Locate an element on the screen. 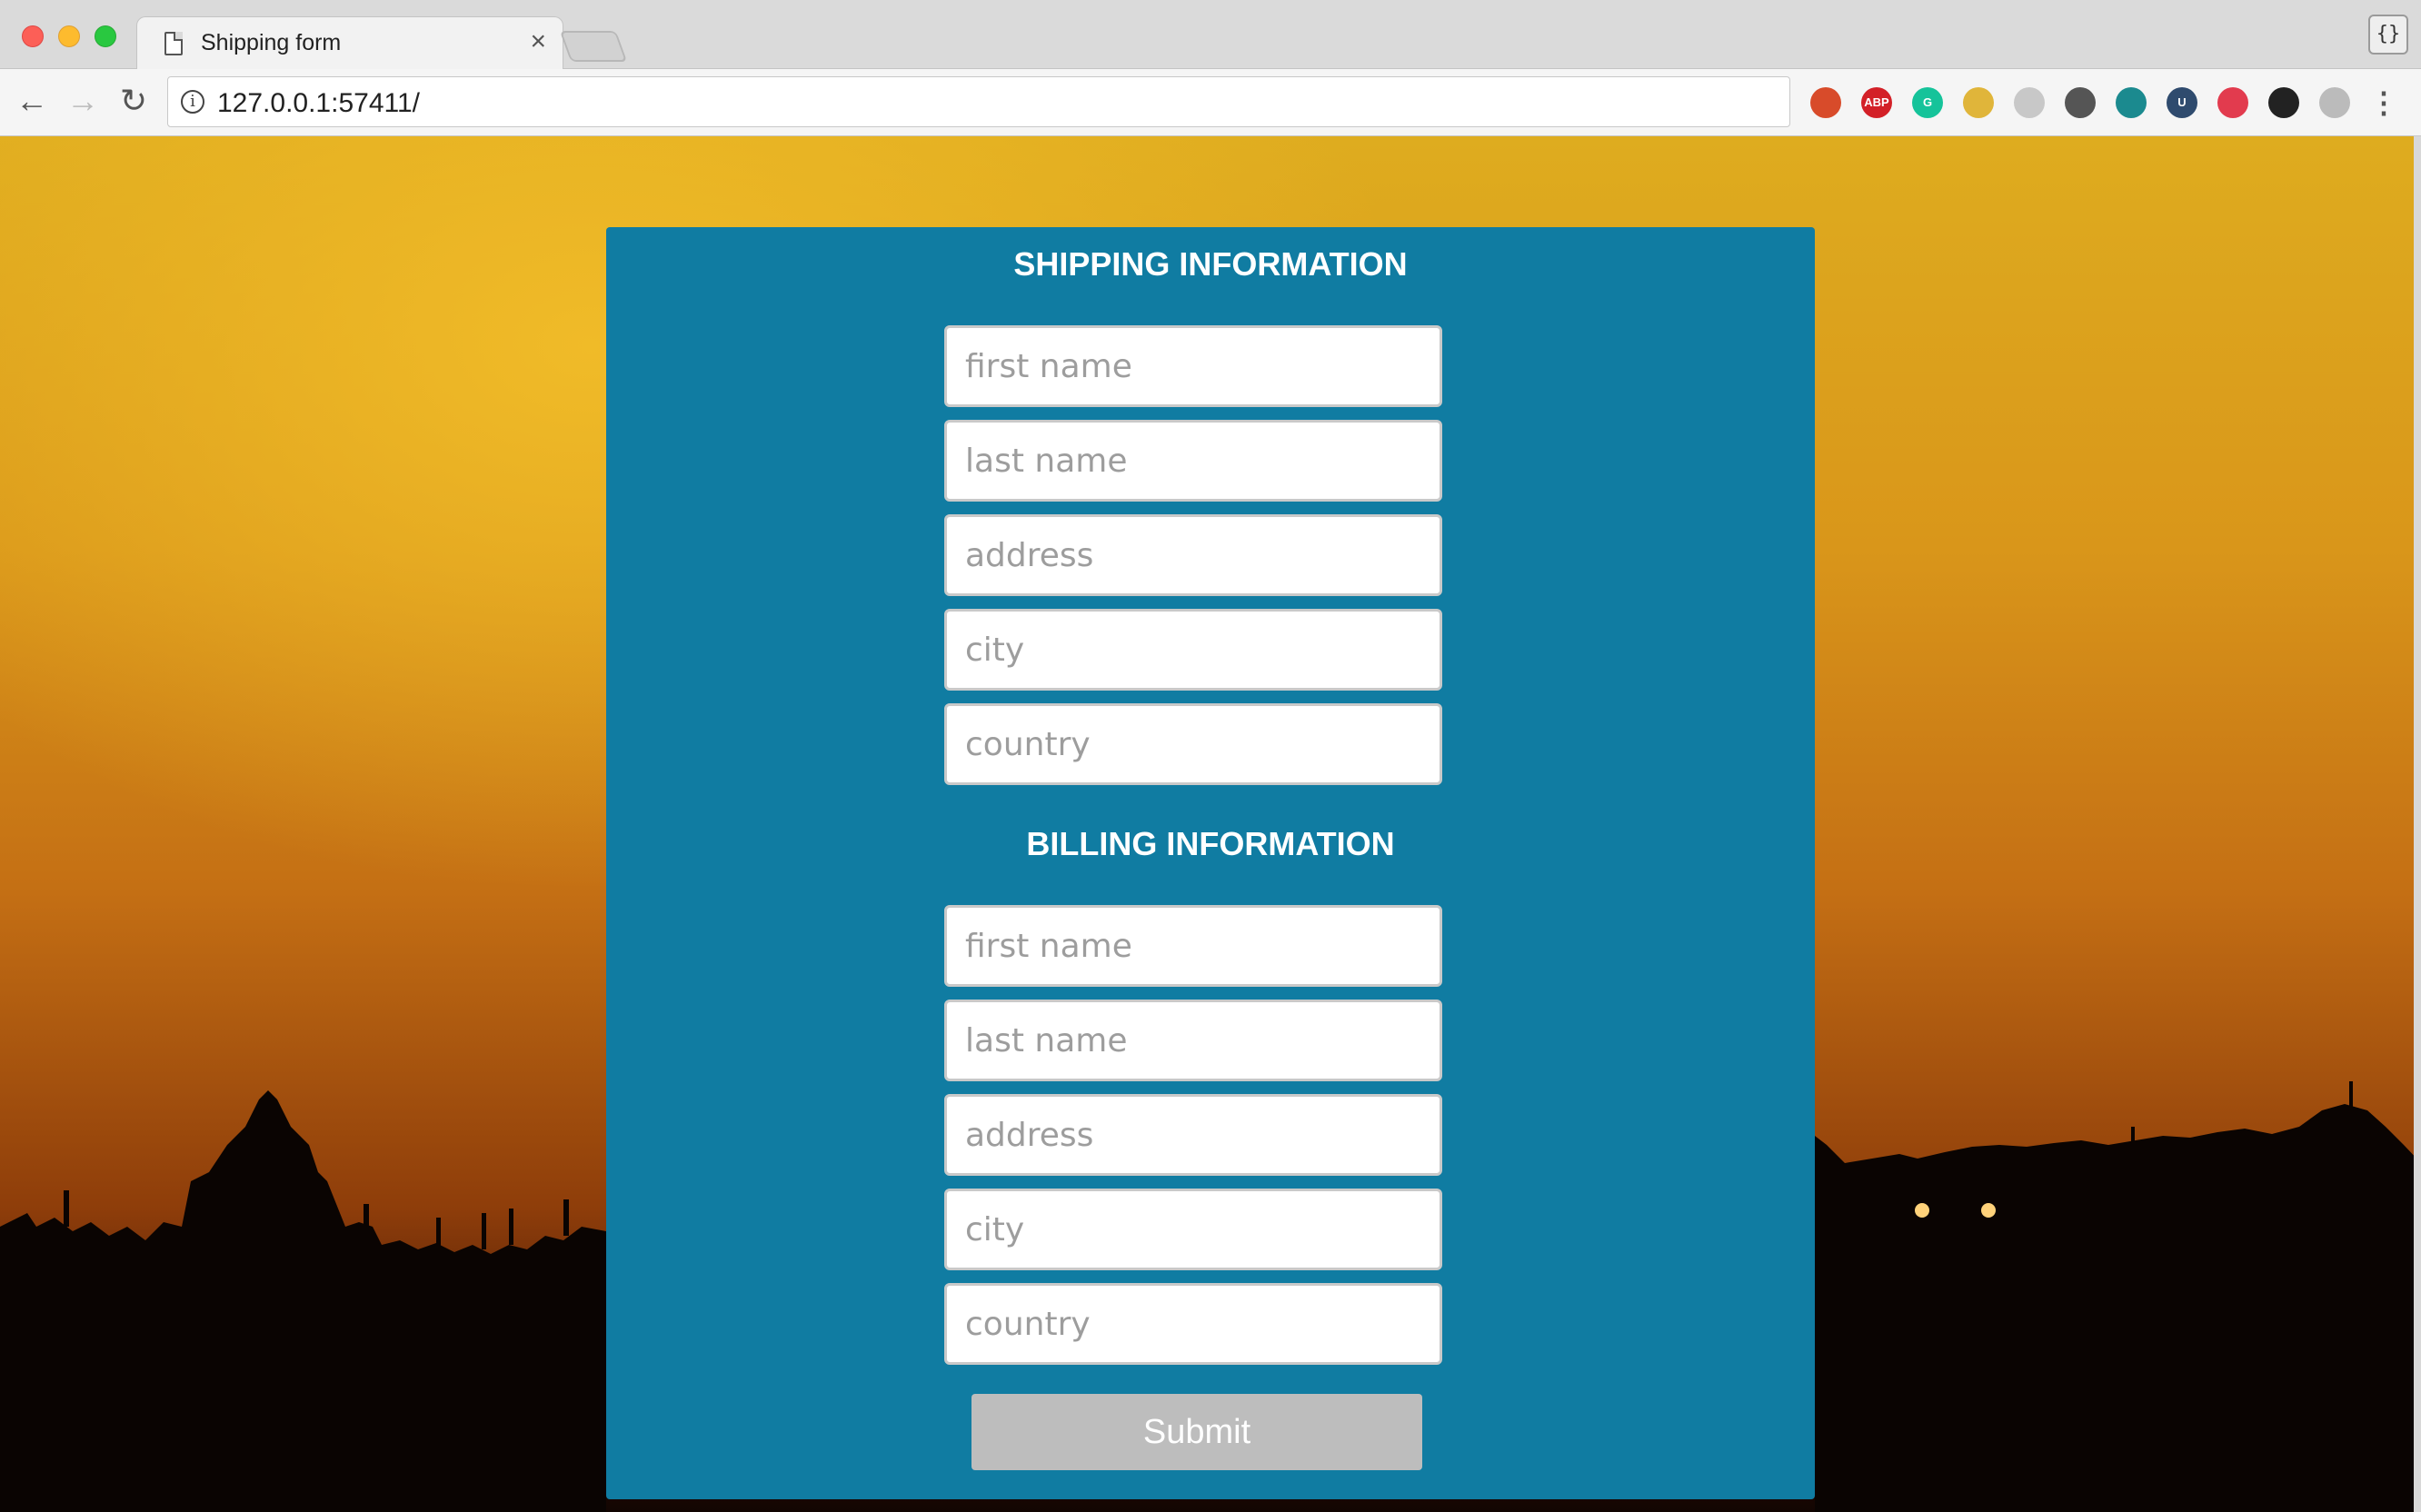 Image resolution: width=2421 pixels, height=1512 pixels. billing-city-input is located at coordinates (1193, 1229).